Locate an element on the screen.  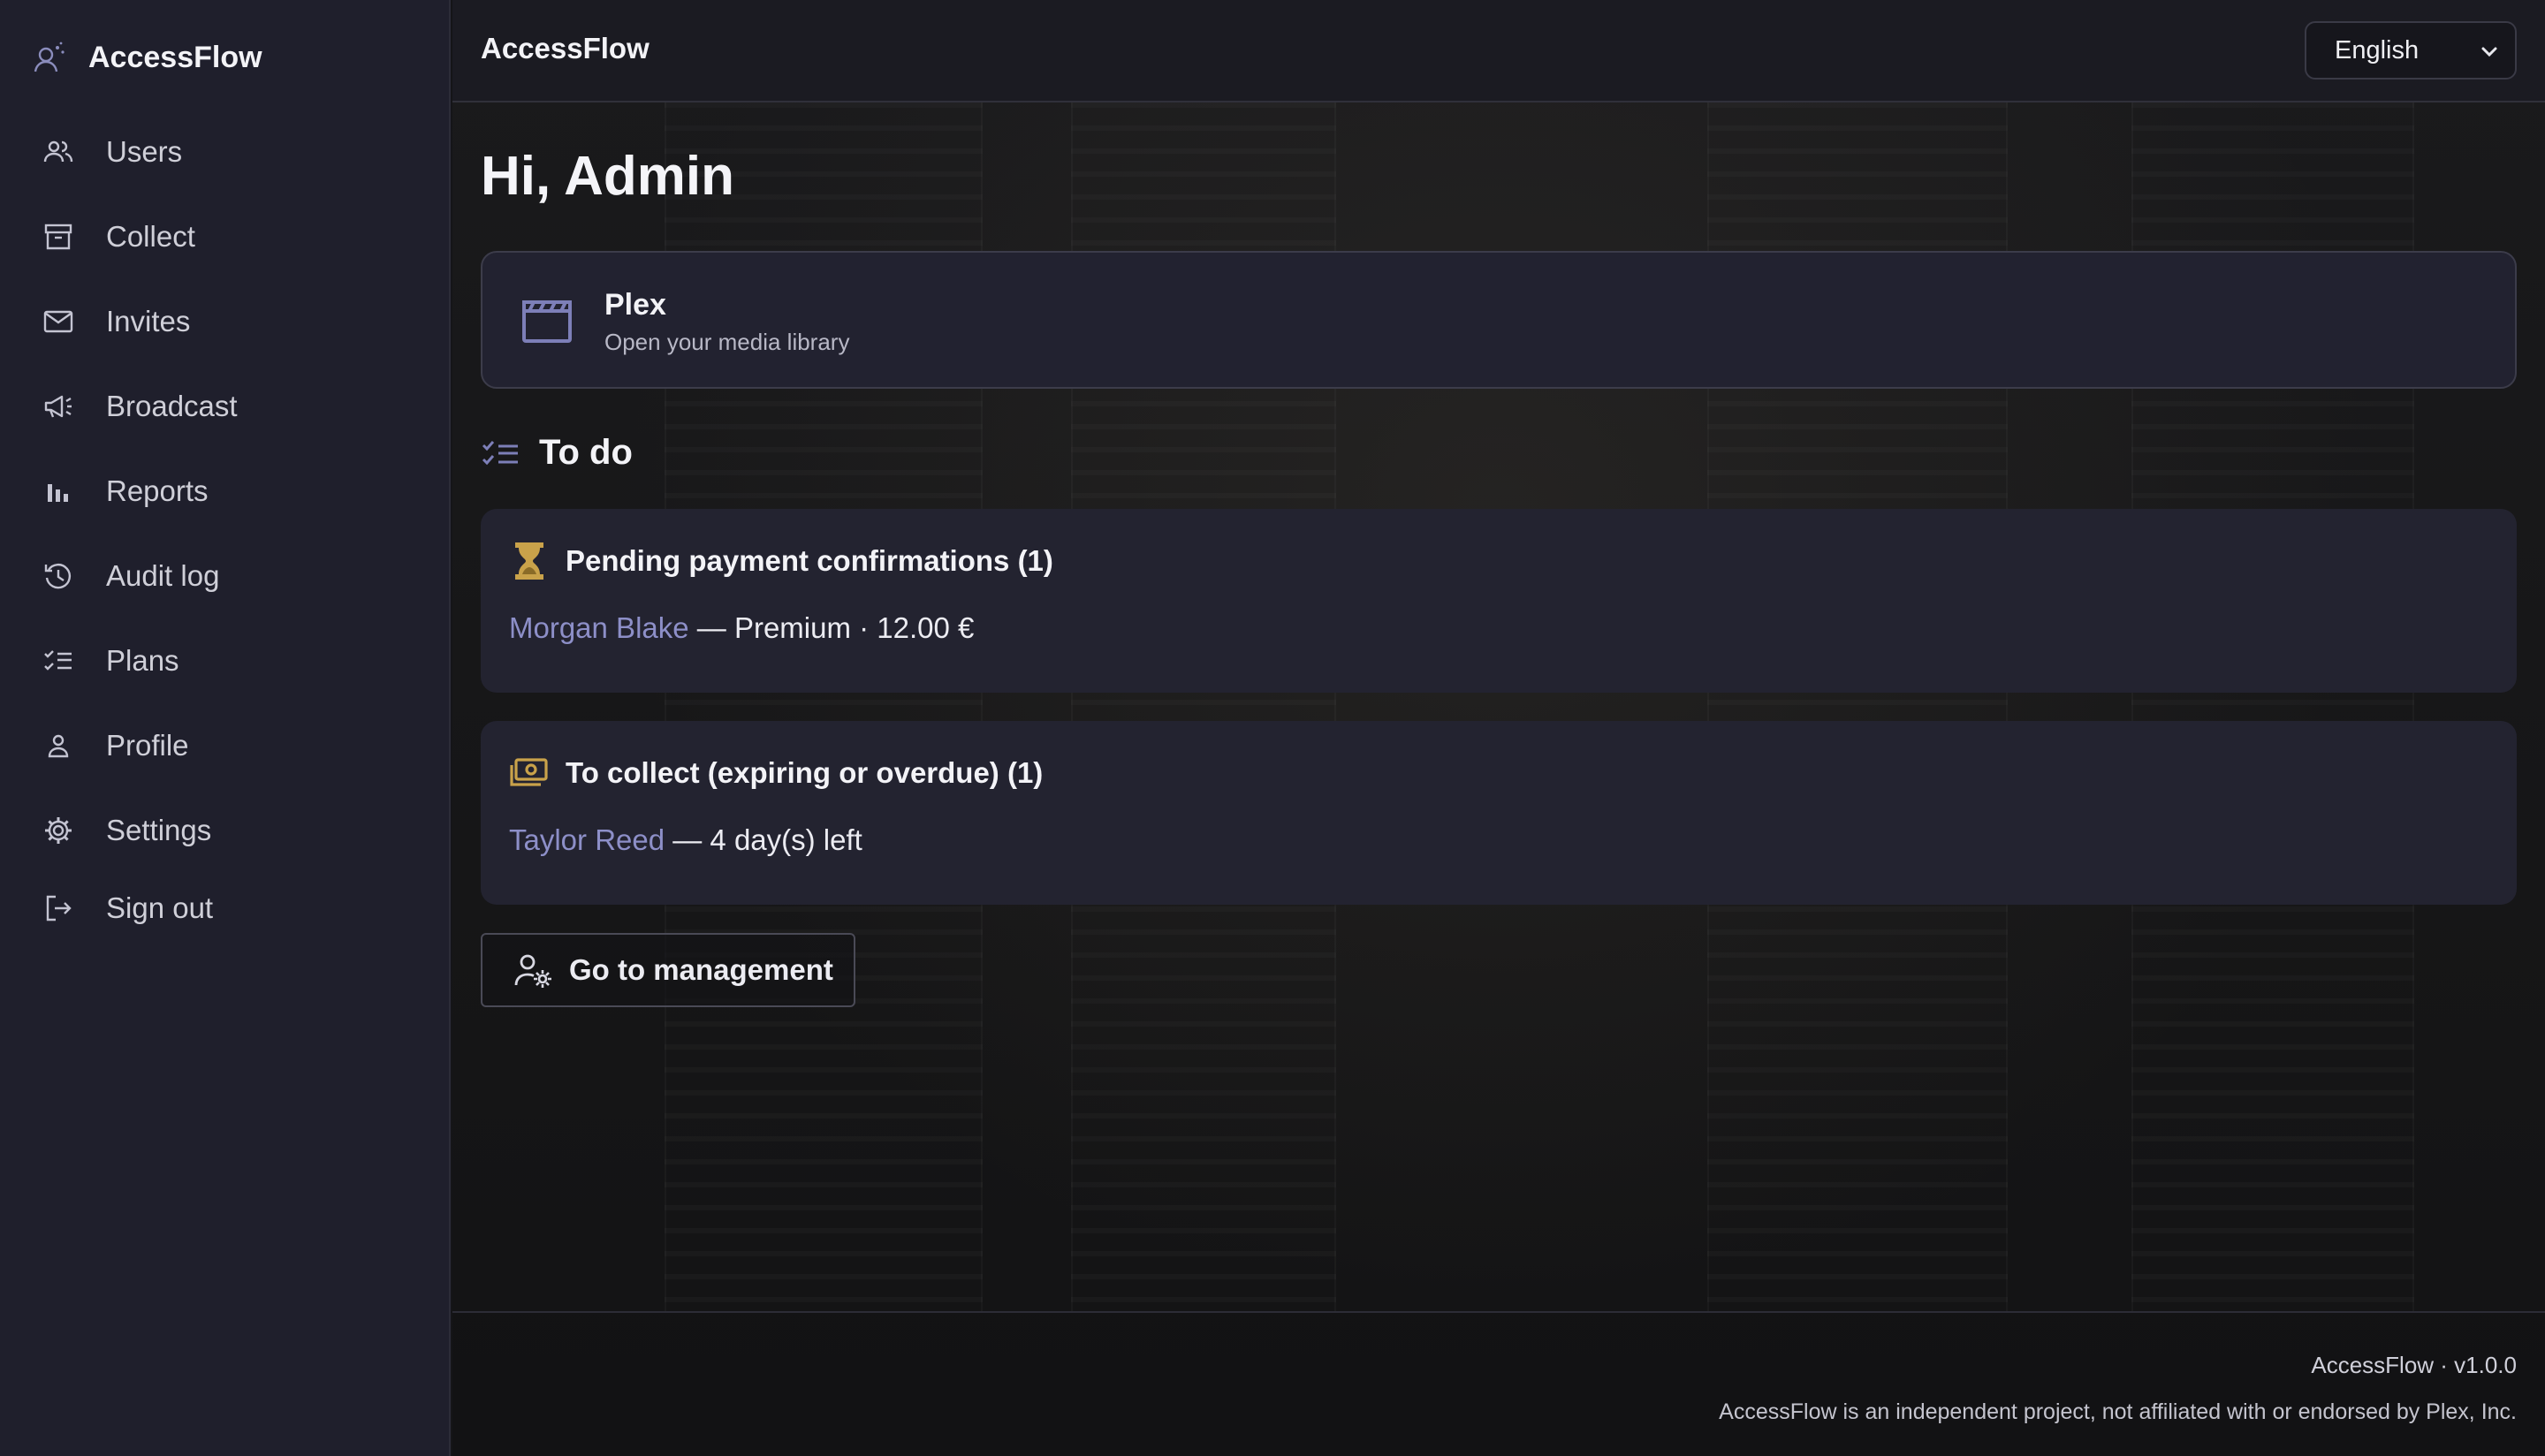
sidebar-item-users: Users is located at coordinates (228, 152).